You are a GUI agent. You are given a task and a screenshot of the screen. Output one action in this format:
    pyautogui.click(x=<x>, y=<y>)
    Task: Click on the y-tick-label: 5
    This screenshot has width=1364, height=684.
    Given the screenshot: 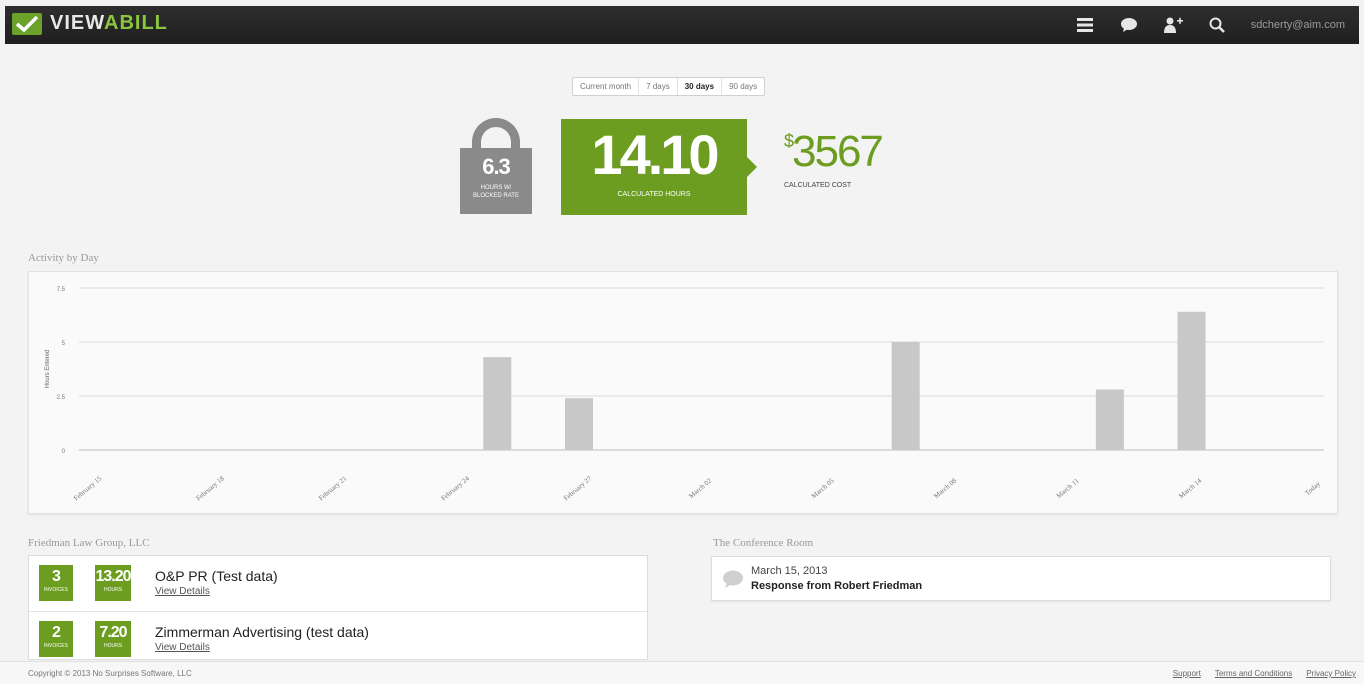 What is the action you would take?
    pyautogui.click(x=64, y=344)
    